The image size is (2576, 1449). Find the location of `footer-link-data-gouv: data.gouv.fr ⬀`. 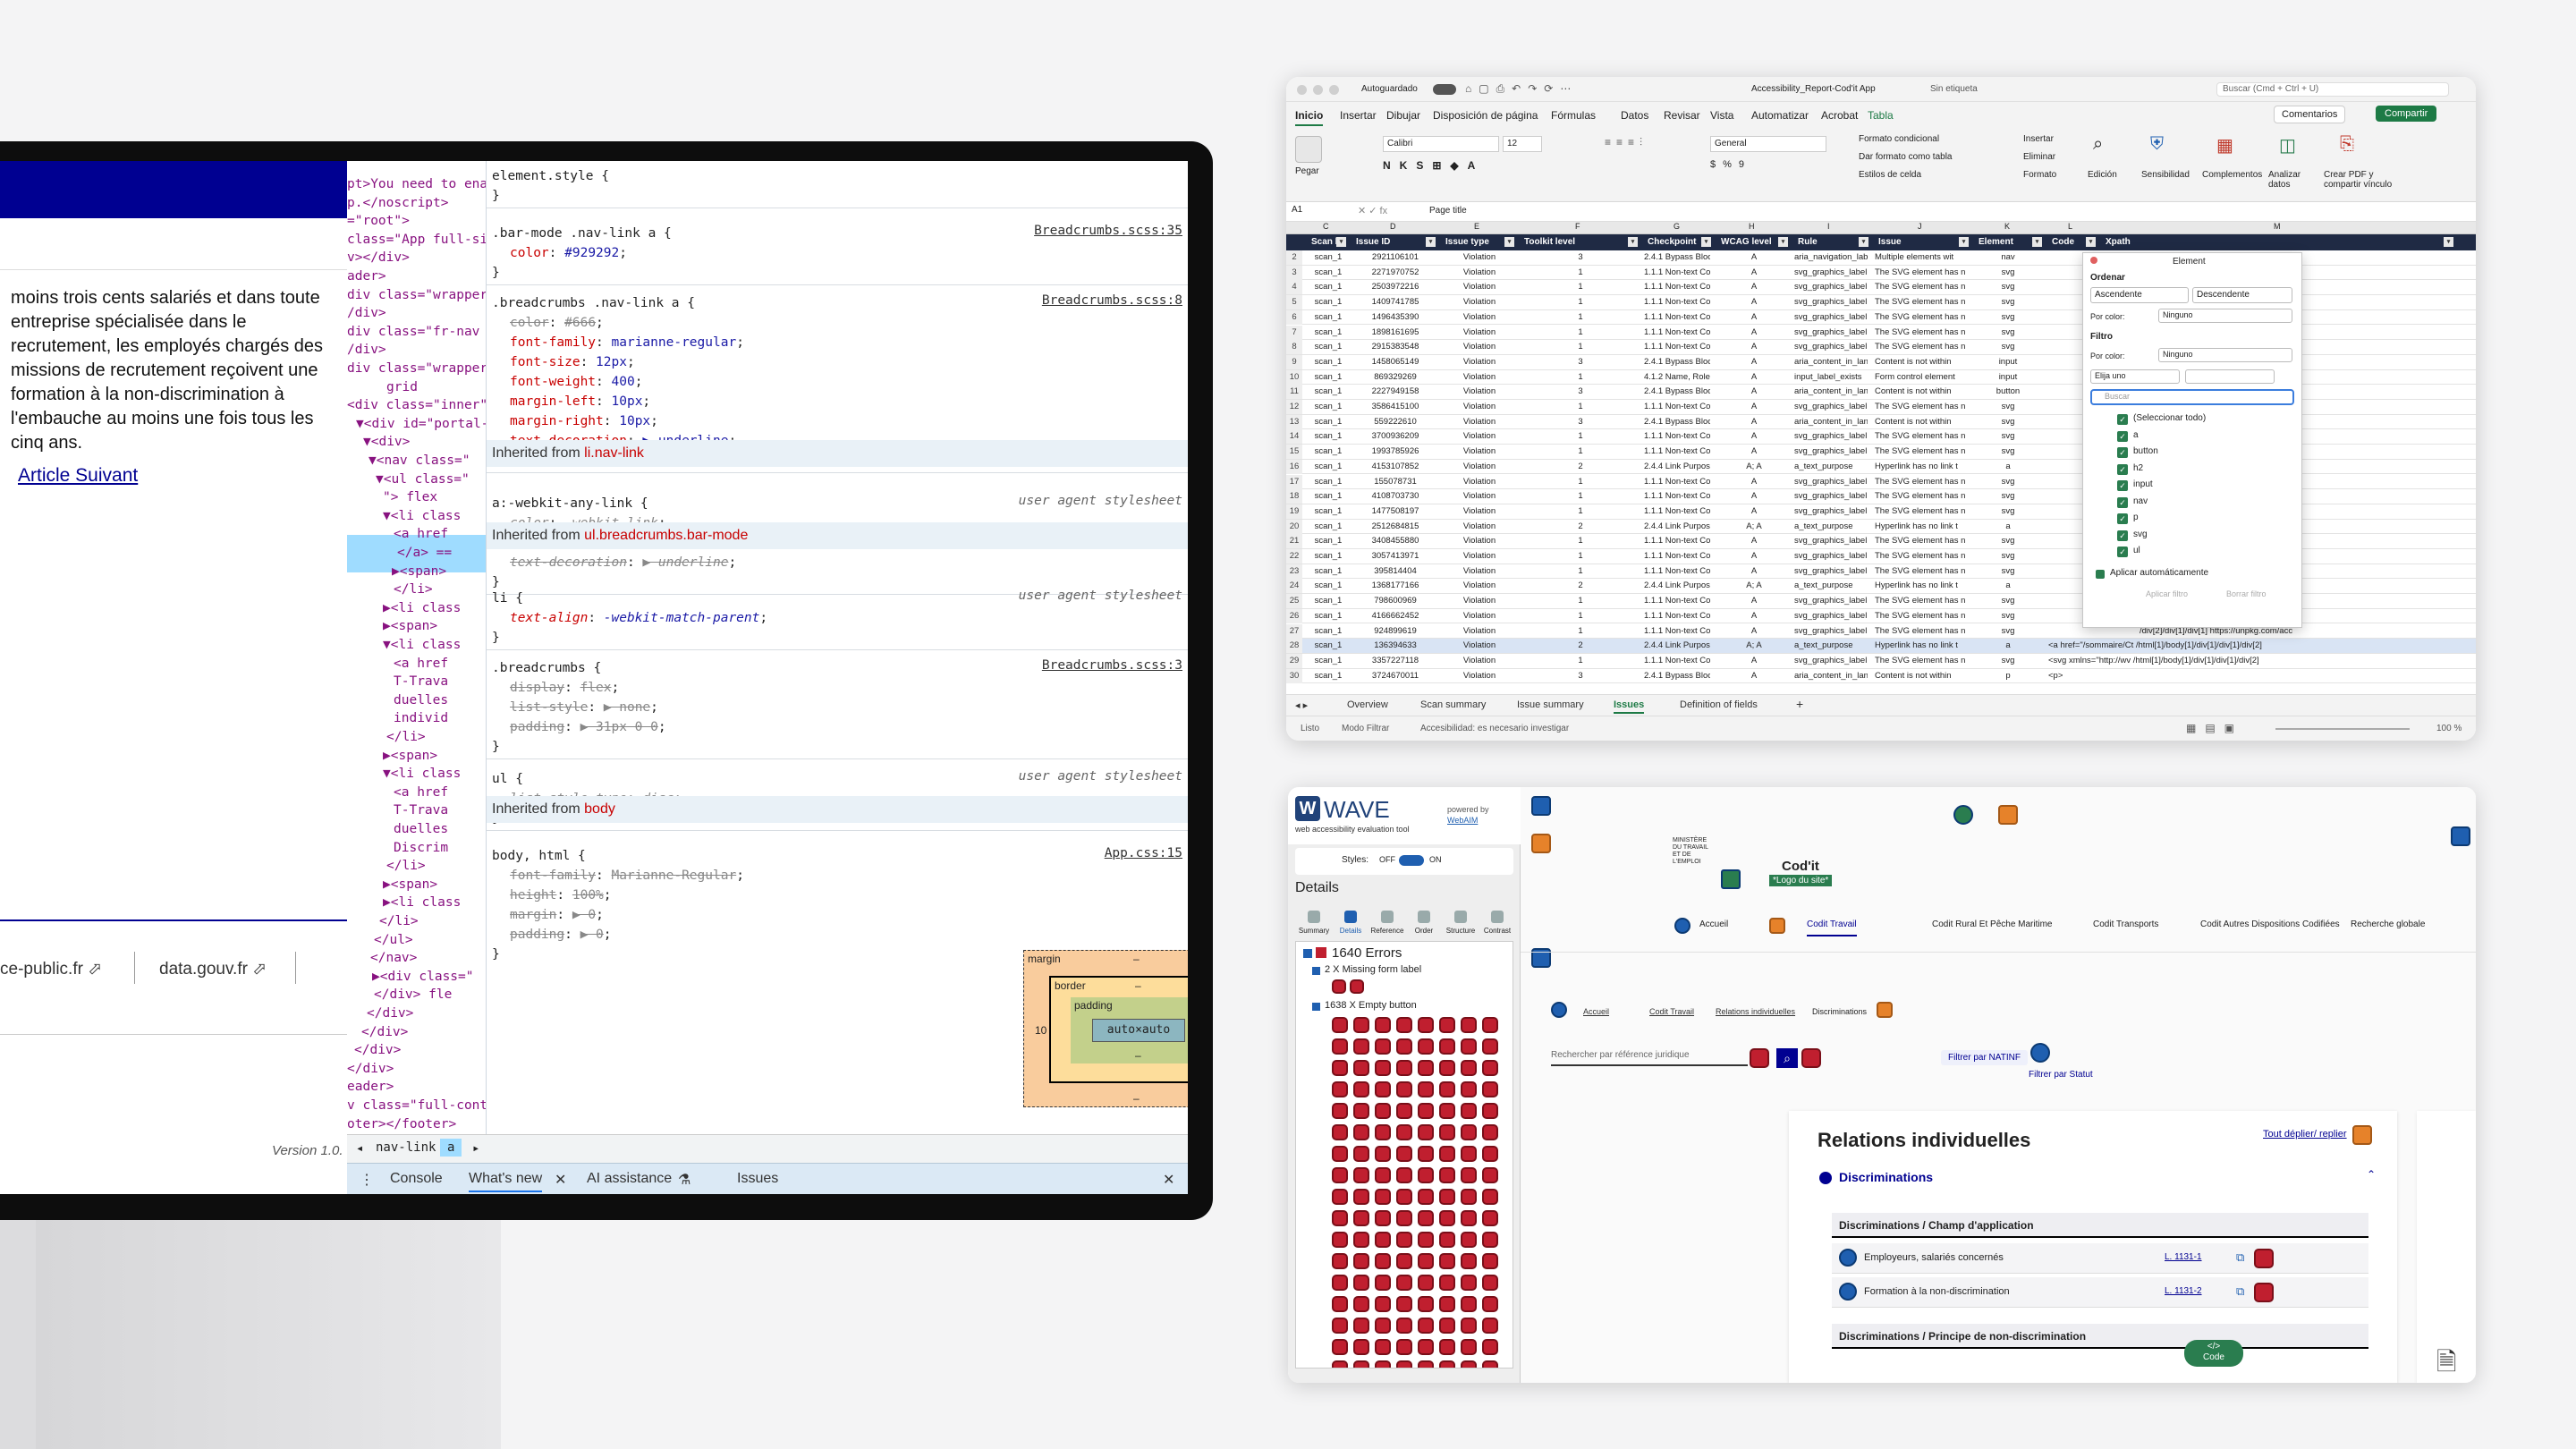

footer-link-data-gouv: data.gouv.fr ⬀ is located at coordinates (213, 969).